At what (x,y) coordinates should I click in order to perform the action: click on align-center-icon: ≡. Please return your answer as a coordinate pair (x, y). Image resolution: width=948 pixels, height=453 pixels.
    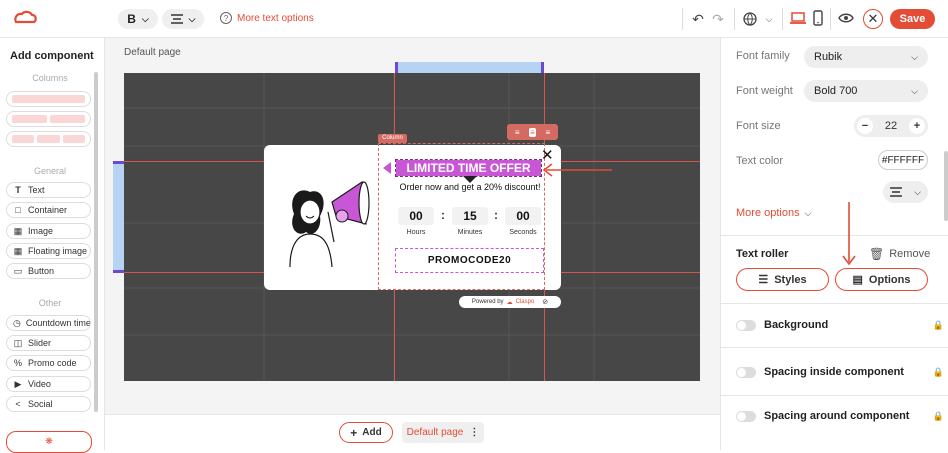
    Looking at the image, I should click on (532, 132).